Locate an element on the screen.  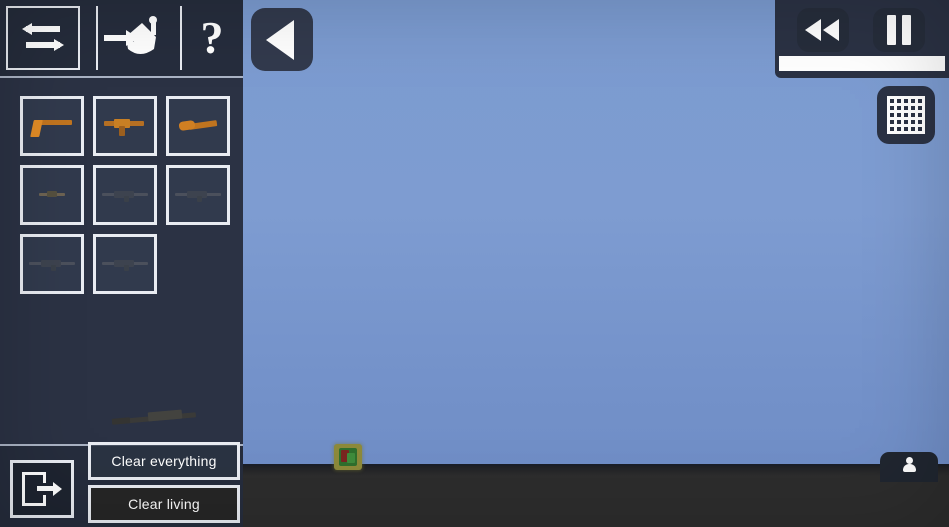
spawned-entity is located at coordinates (348, 457).